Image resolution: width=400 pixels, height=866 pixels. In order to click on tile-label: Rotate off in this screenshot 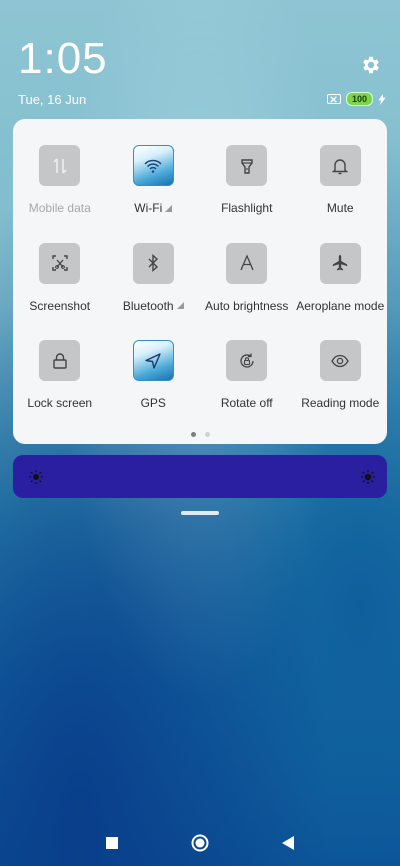, I will do `click(246, 403)`.